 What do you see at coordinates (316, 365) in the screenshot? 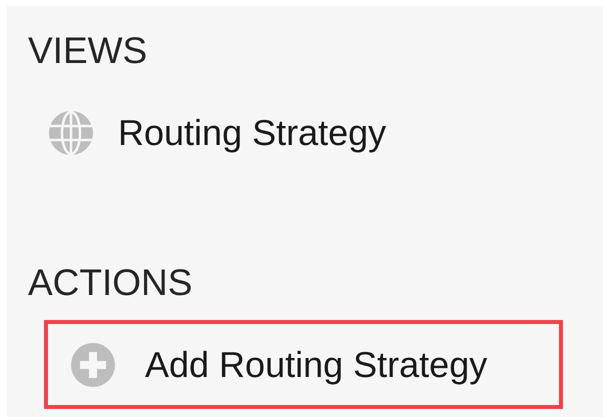
I see `item-label: Add Routing Strategy` at bounding box center [316, 365].